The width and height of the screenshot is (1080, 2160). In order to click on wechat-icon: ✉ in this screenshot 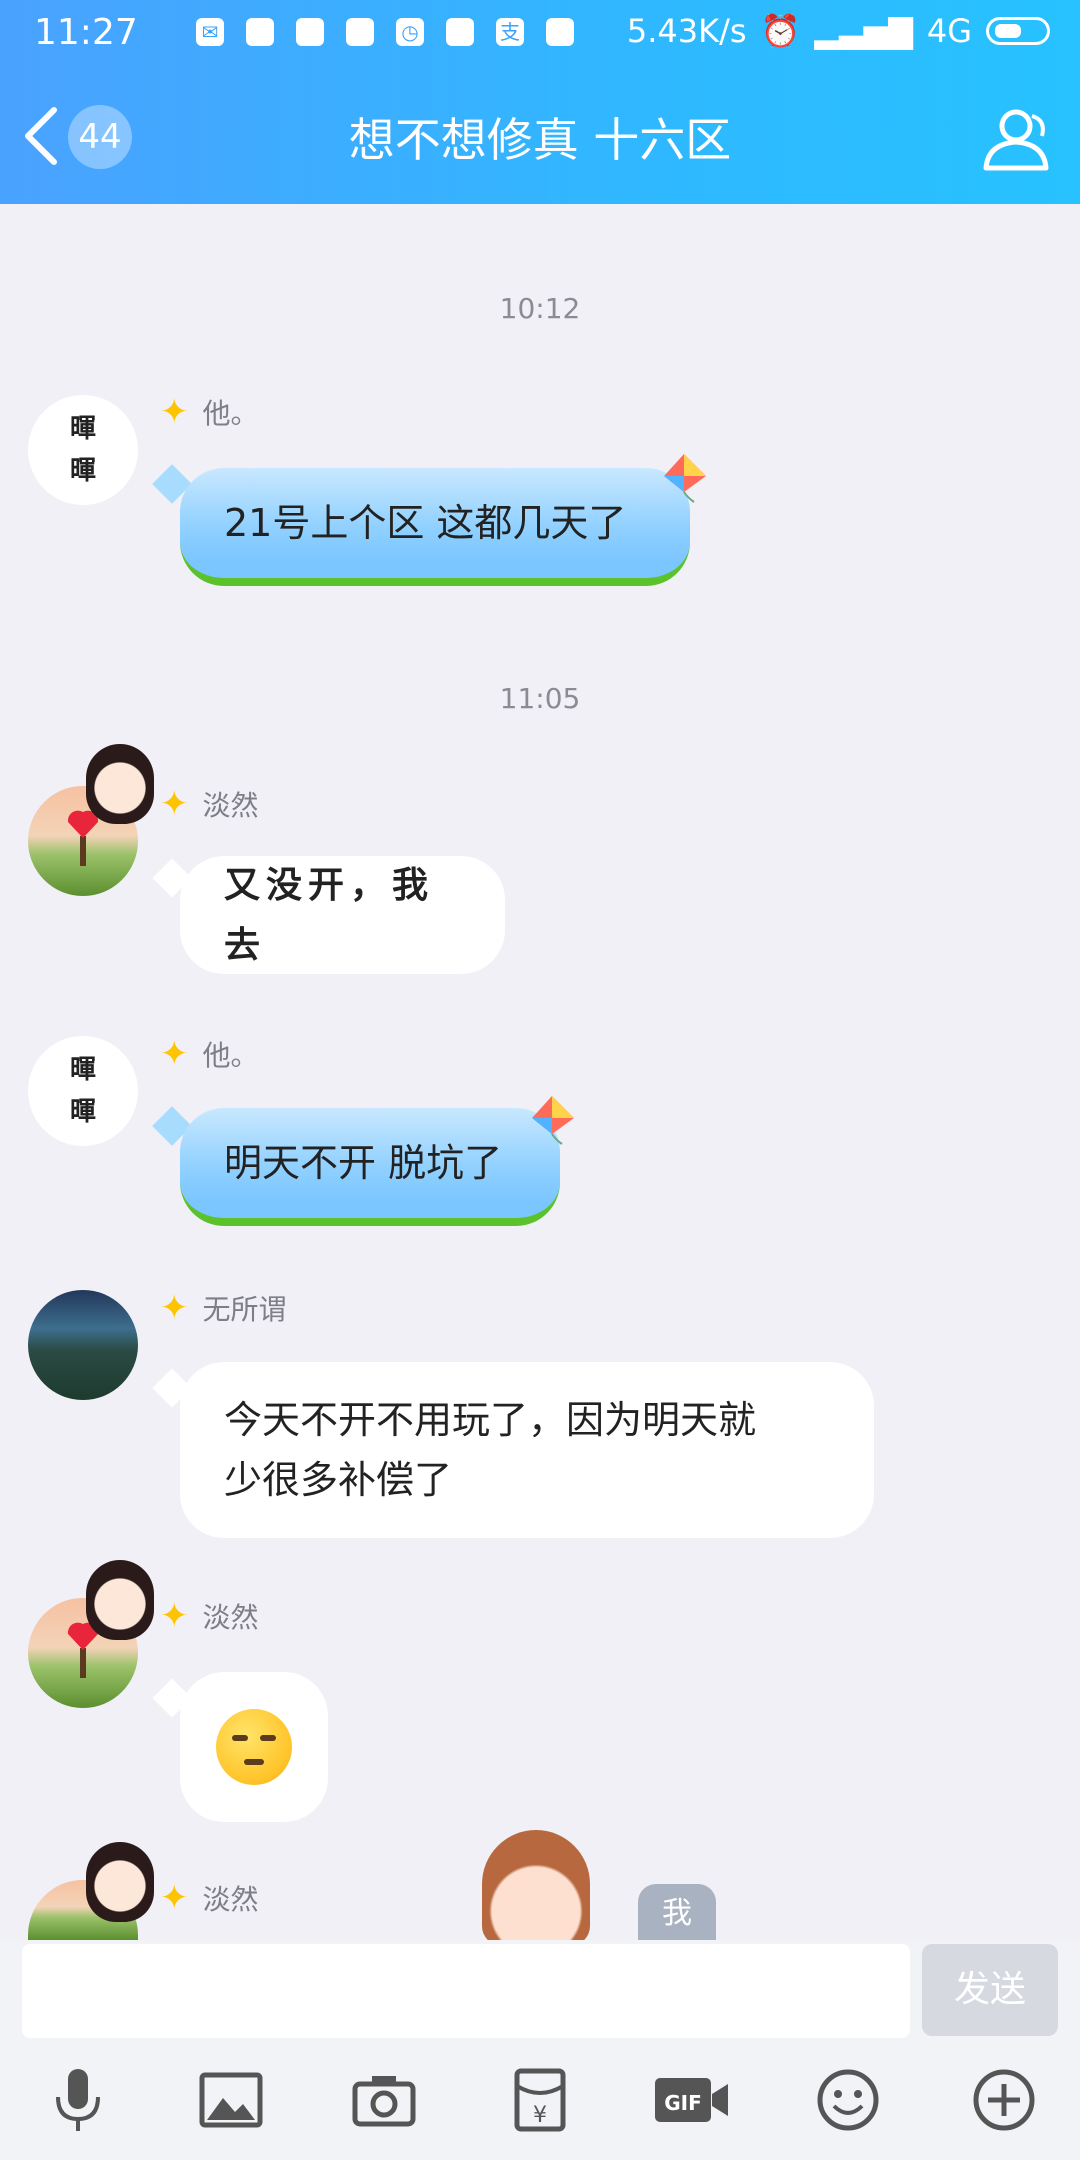, I will do `click(210, 32)`.